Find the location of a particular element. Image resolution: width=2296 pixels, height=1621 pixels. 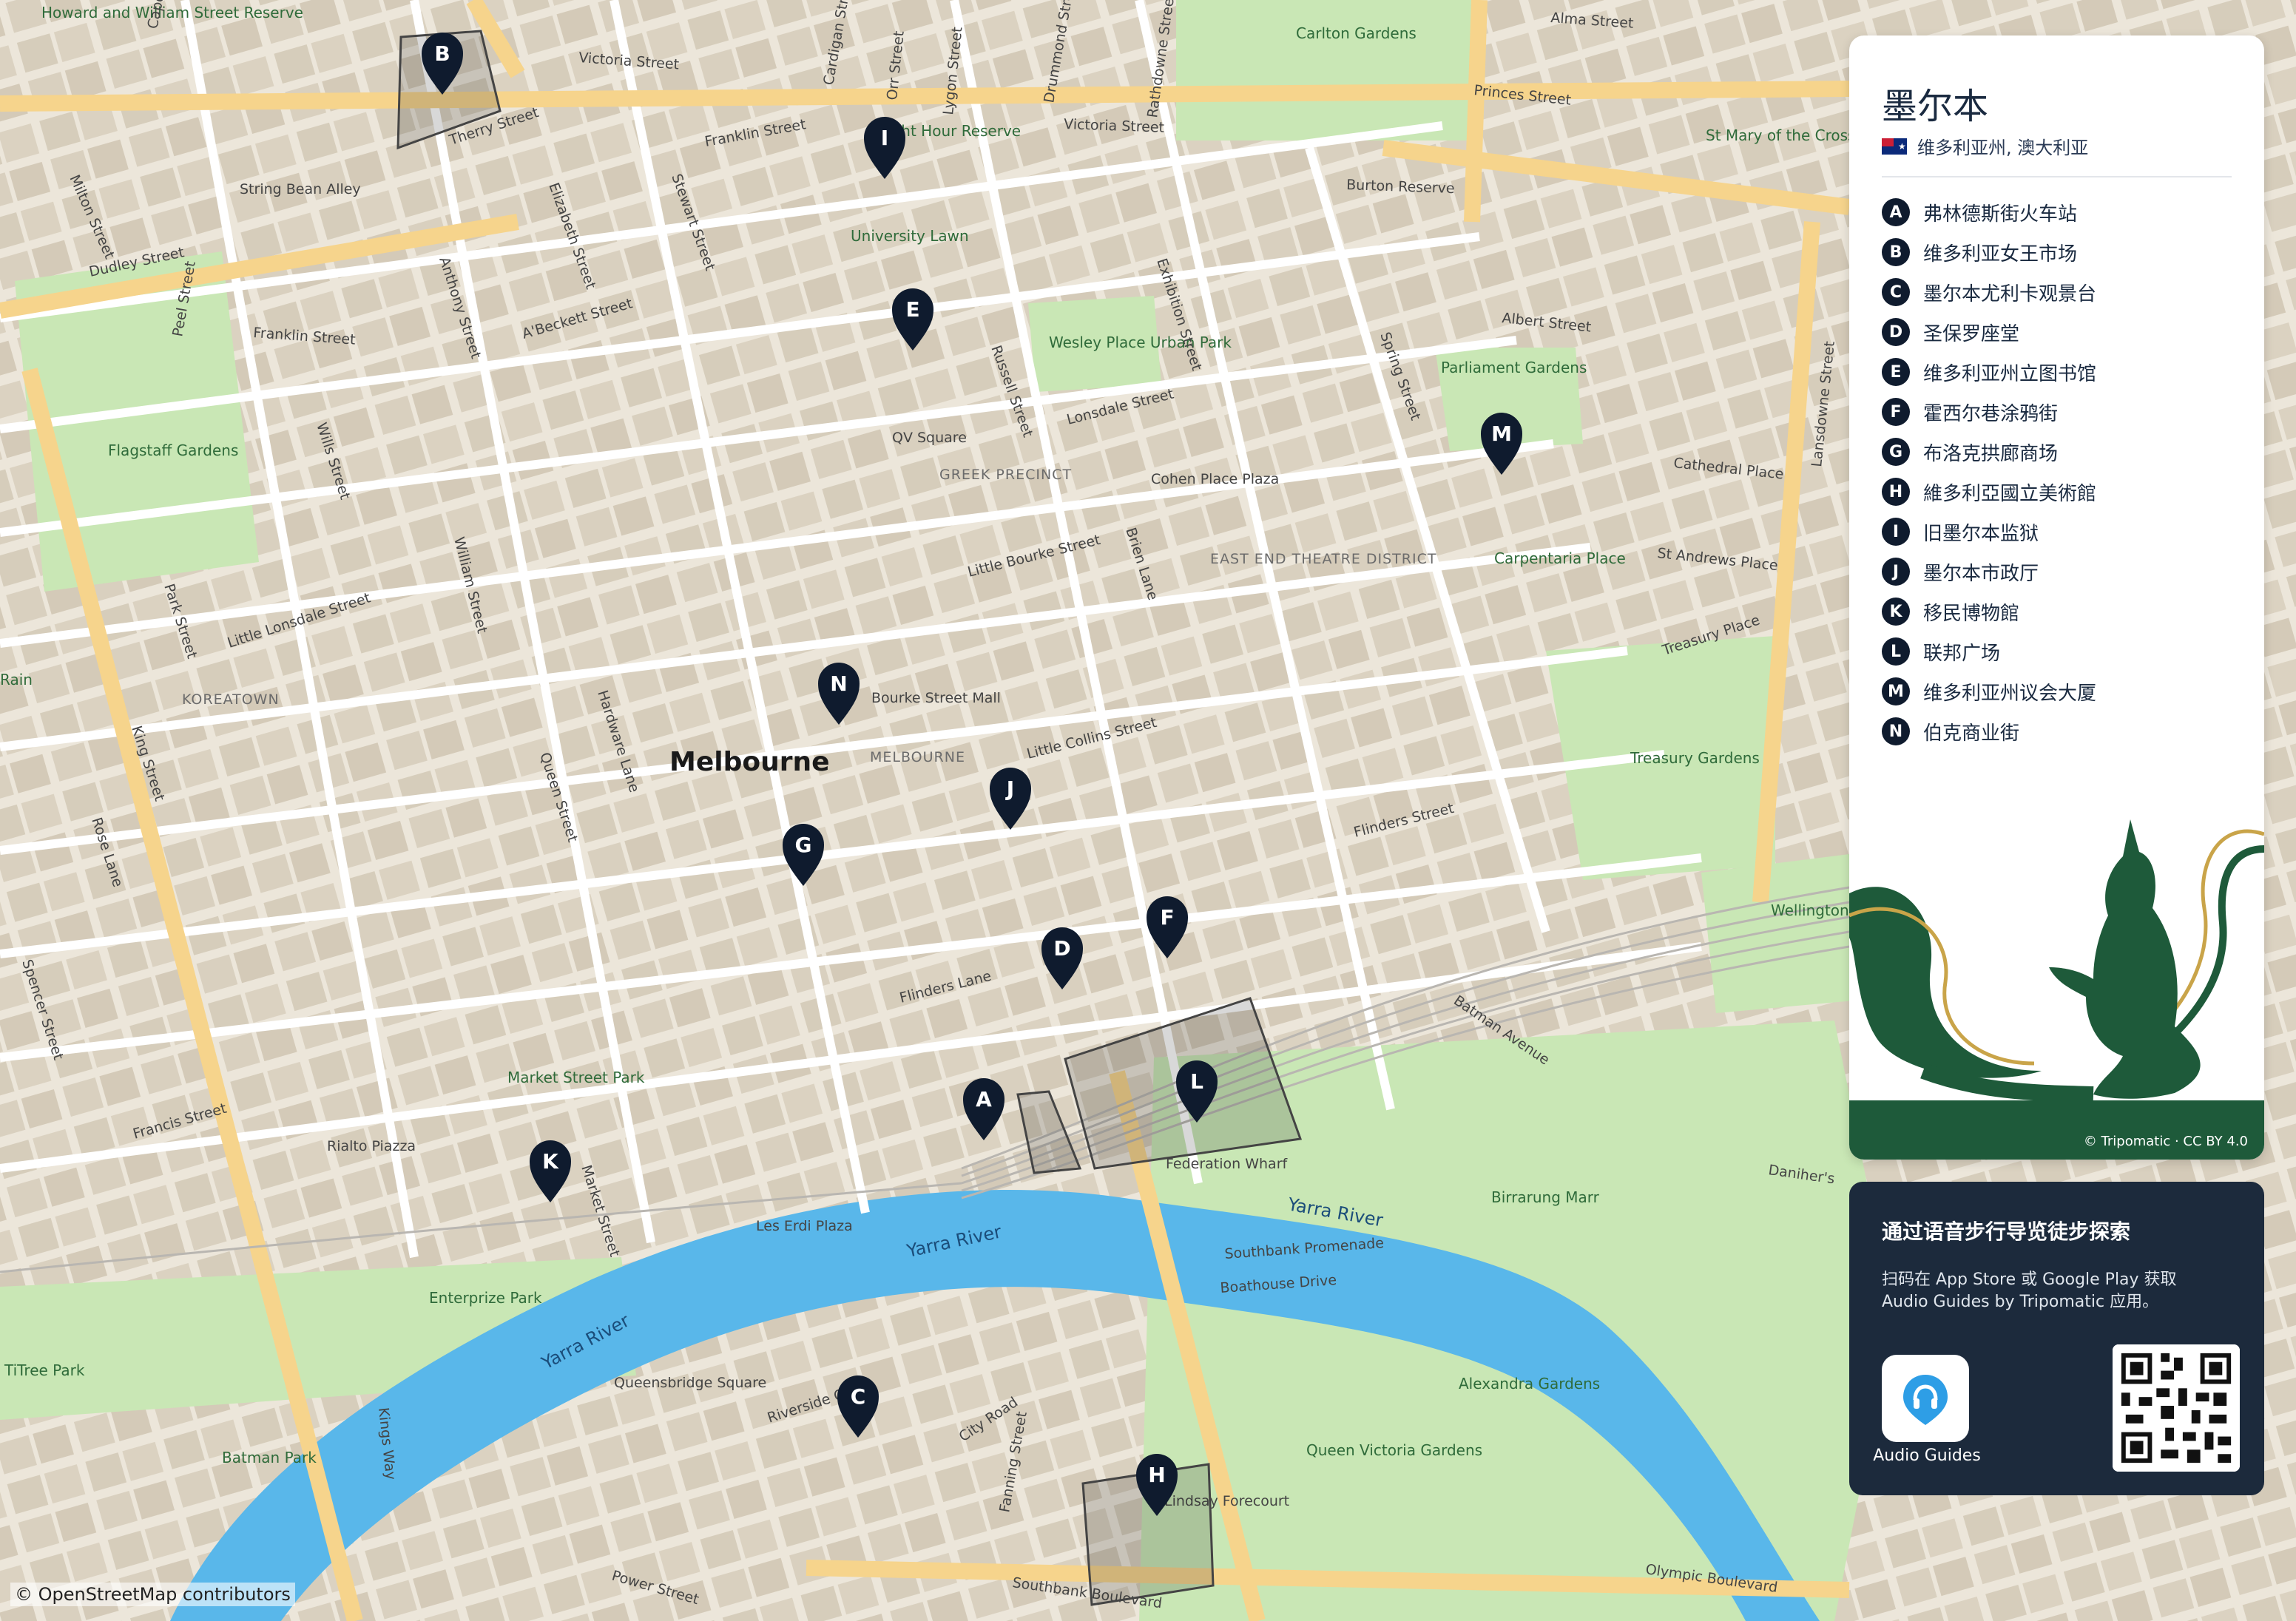

park-label: Batman Park is located at coordinates (269, 1458).